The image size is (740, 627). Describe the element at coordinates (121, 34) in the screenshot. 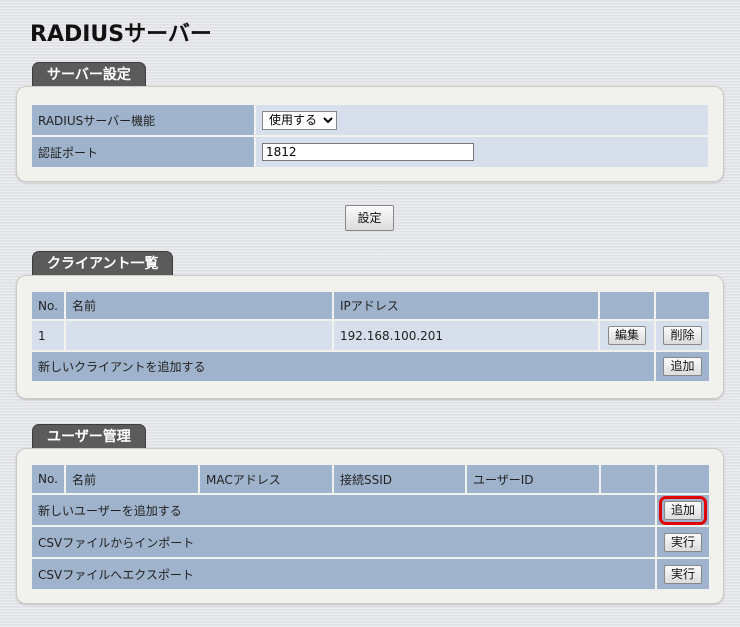

I see `page-title: RADIUSサーバー` at that location.